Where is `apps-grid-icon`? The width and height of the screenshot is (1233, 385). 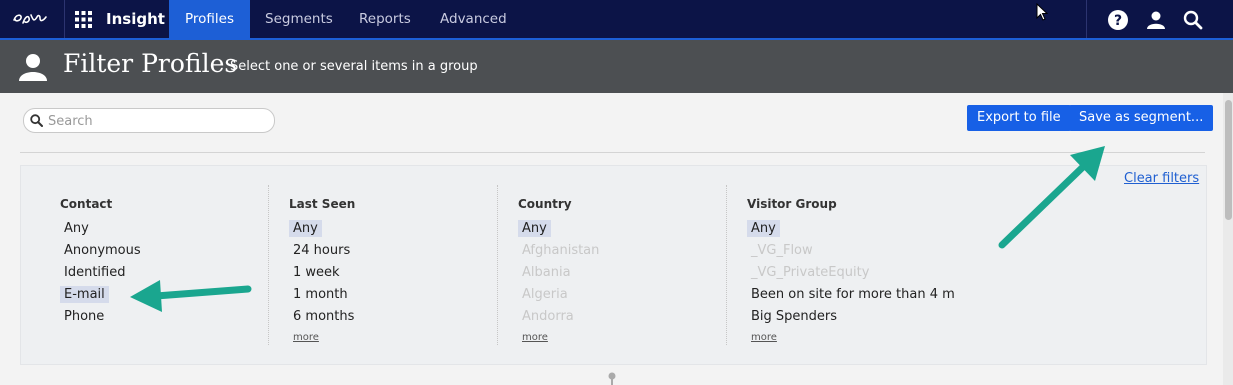
apps-grid-icon is located at coordinates (84, 19).